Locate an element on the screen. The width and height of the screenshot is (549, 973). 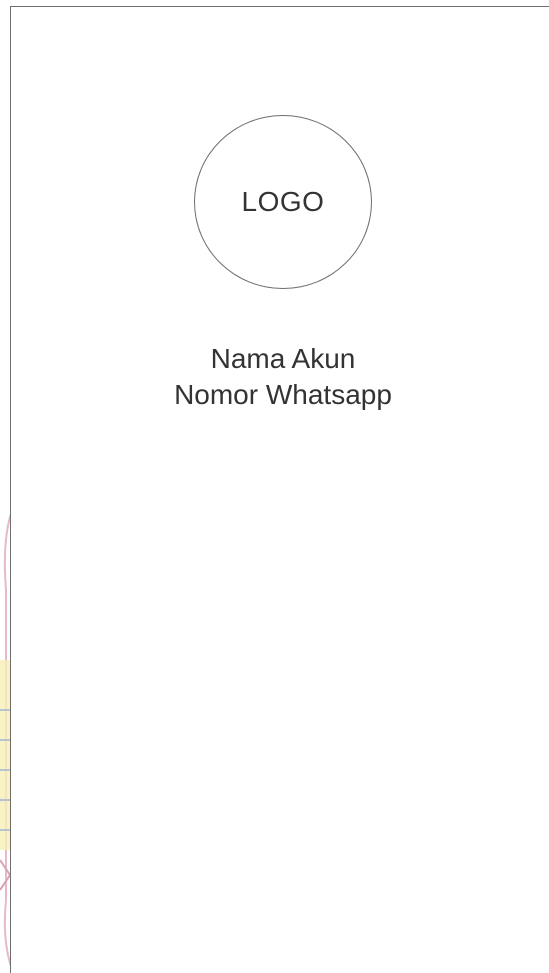
whatsapp-number: Nomor Whatsapp is located at coordinates (283, 394).